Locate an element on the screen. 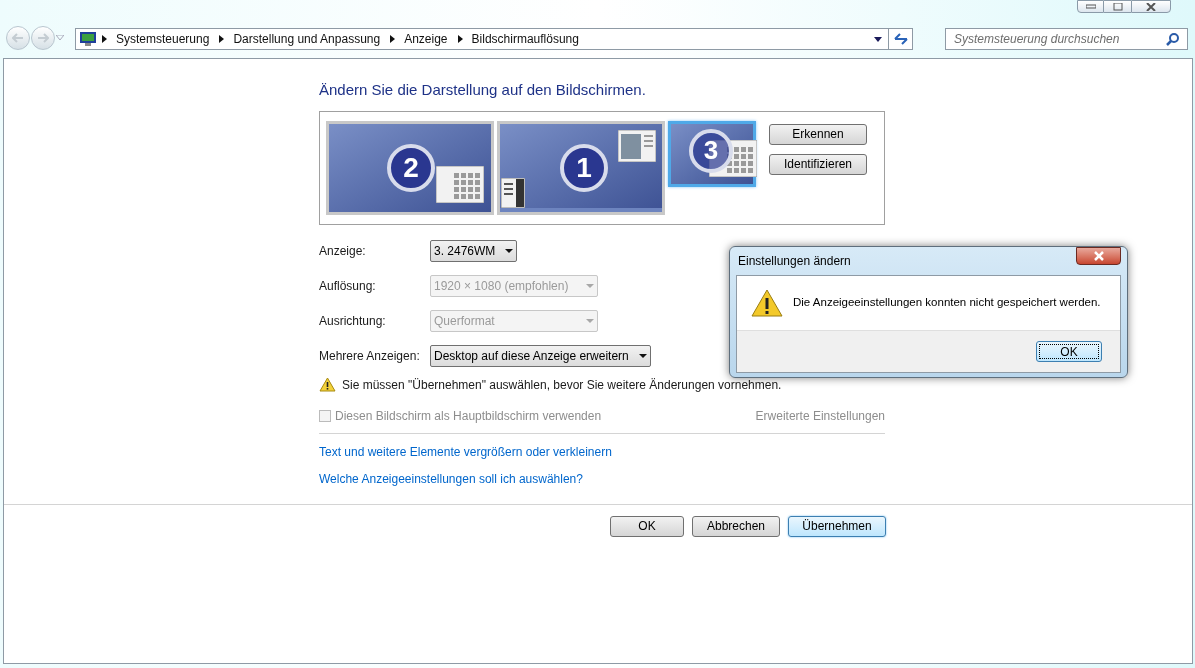 The height and width of the screenshot is (668, 1195). help-link: Welche Anzeigeeinstellungen soll ich auswählen? is located at coordinates (604, 478).